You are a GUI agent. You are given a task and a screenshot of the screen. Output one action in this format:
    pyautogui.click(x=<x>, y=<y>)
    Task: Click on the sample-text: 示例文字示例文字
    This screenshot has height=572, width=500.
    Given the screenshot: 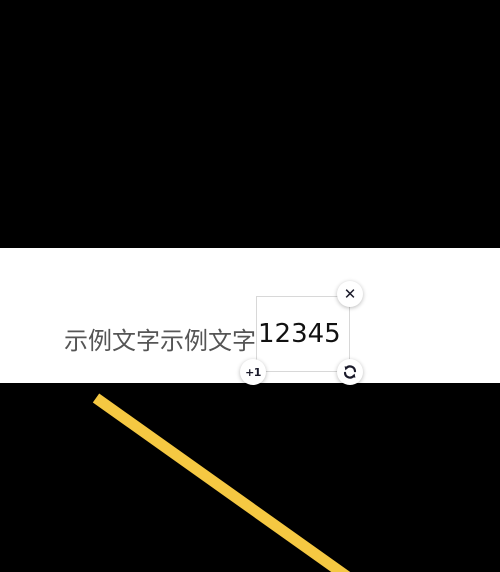 What is the action you would take?
    pyautogui.click(x=160, y=341)
    